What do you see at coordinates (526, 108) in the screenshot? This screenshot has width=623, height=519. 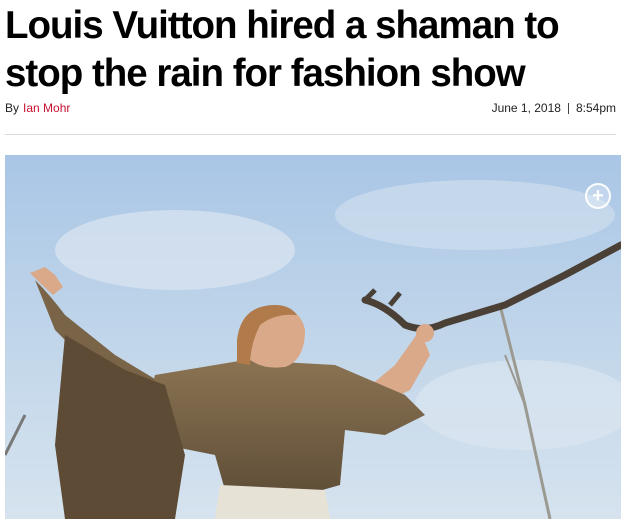 I see `publish-date: June 1, 2018` at bounding box center [526, 108].